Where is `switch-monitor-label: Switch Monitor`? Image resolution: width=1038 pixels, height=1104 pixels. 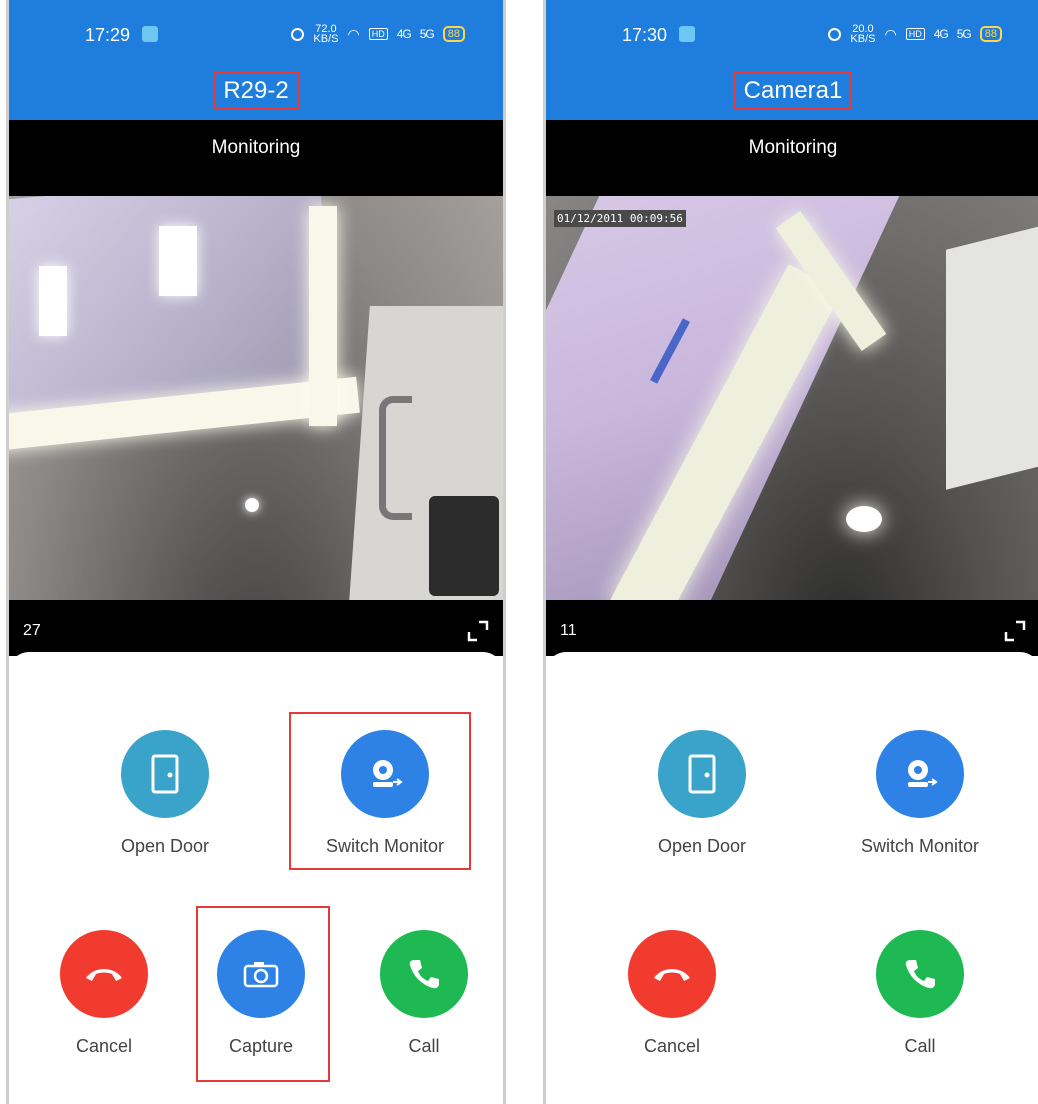
switch-monitor-label: Switch Monitor is located at coordinates (920, 846).